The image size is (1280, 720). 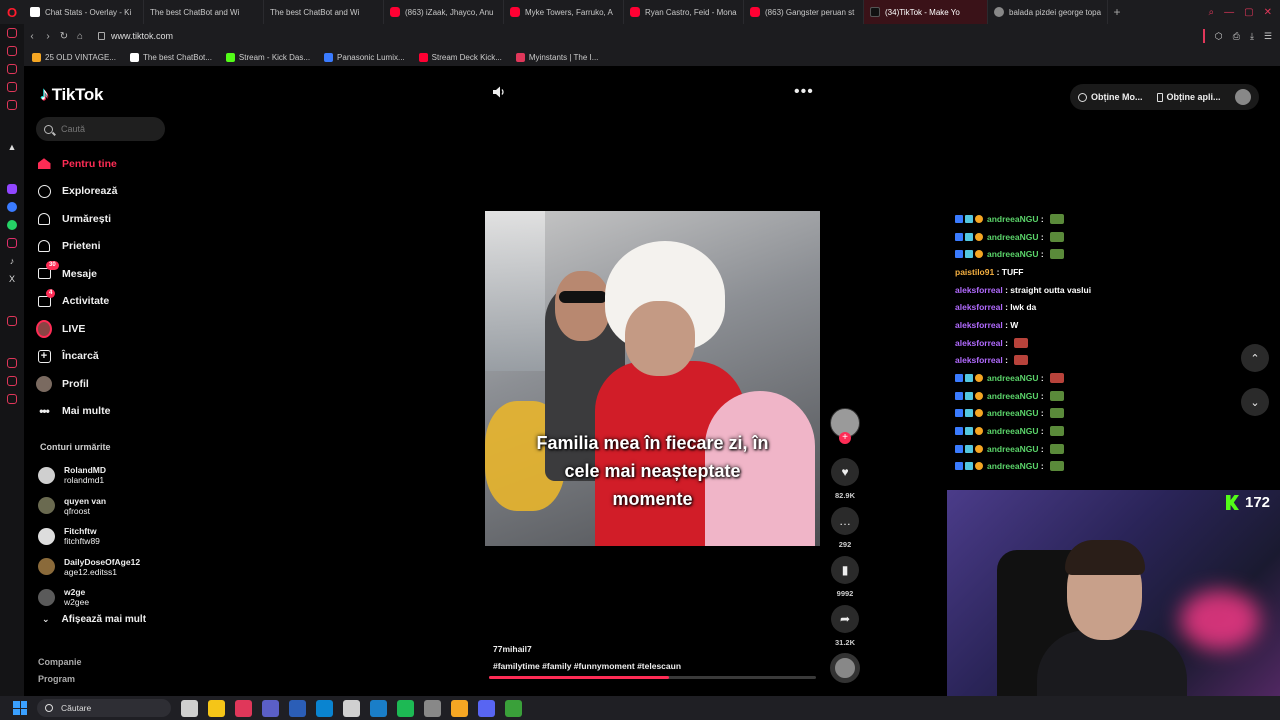 What do you see at coordinates (804, 12) in the screenshot?
I see `browser-tab: (863) Gangster peruan st` at bounding box center [804, 12].